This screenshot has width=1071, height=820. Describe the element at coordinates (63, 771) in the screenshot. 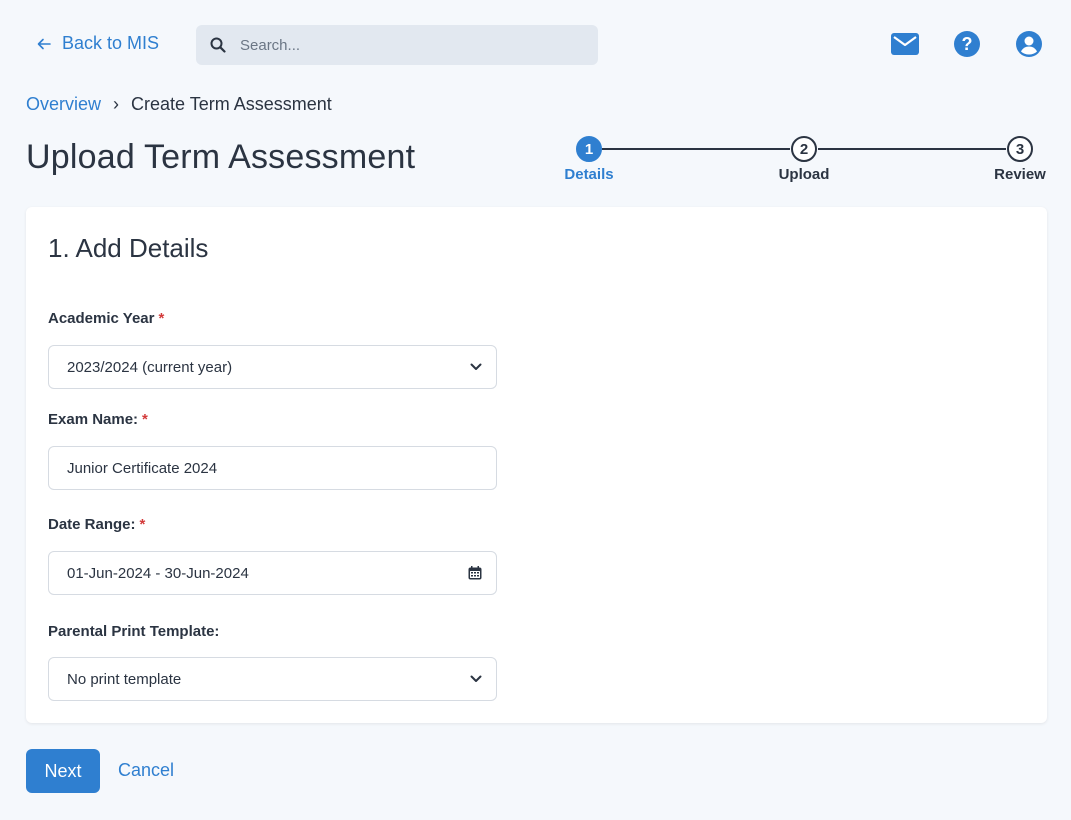

I see `next-button: Next` at that location.